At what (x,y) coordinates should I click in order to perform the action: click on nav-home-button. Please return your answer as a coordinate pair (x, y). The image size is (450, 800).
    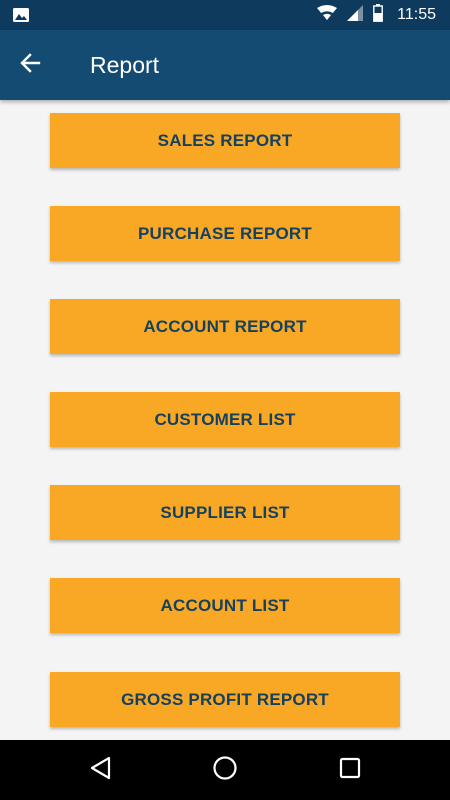
    Looking at the image, I should click on (225, 770).